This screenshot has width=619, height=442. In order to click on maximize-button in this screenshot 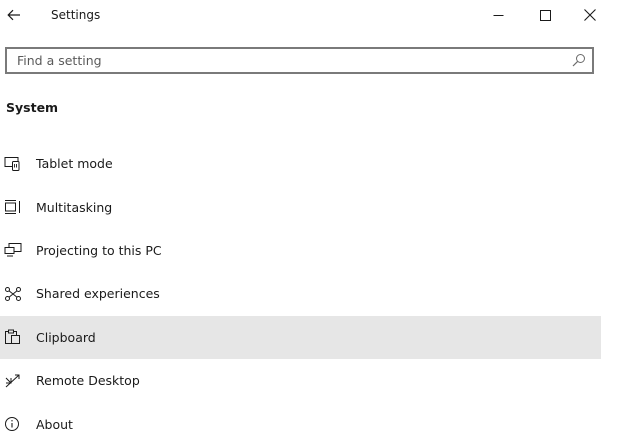, I will do `click(545, 15)`.